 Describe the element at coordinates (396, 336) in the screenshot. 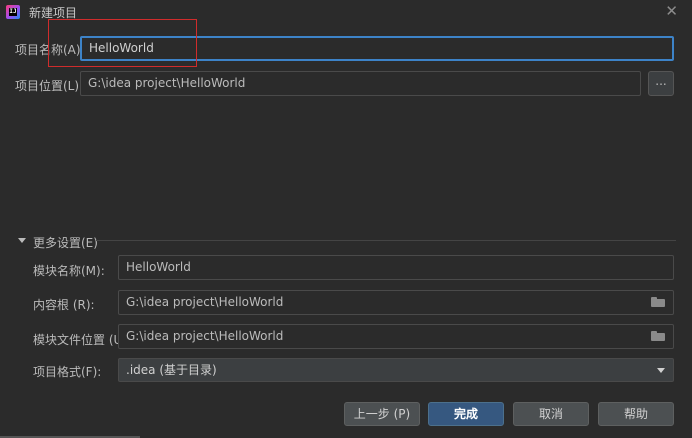

I see `module-file-location-input: G:\idea project\HelloWorld` at that location.